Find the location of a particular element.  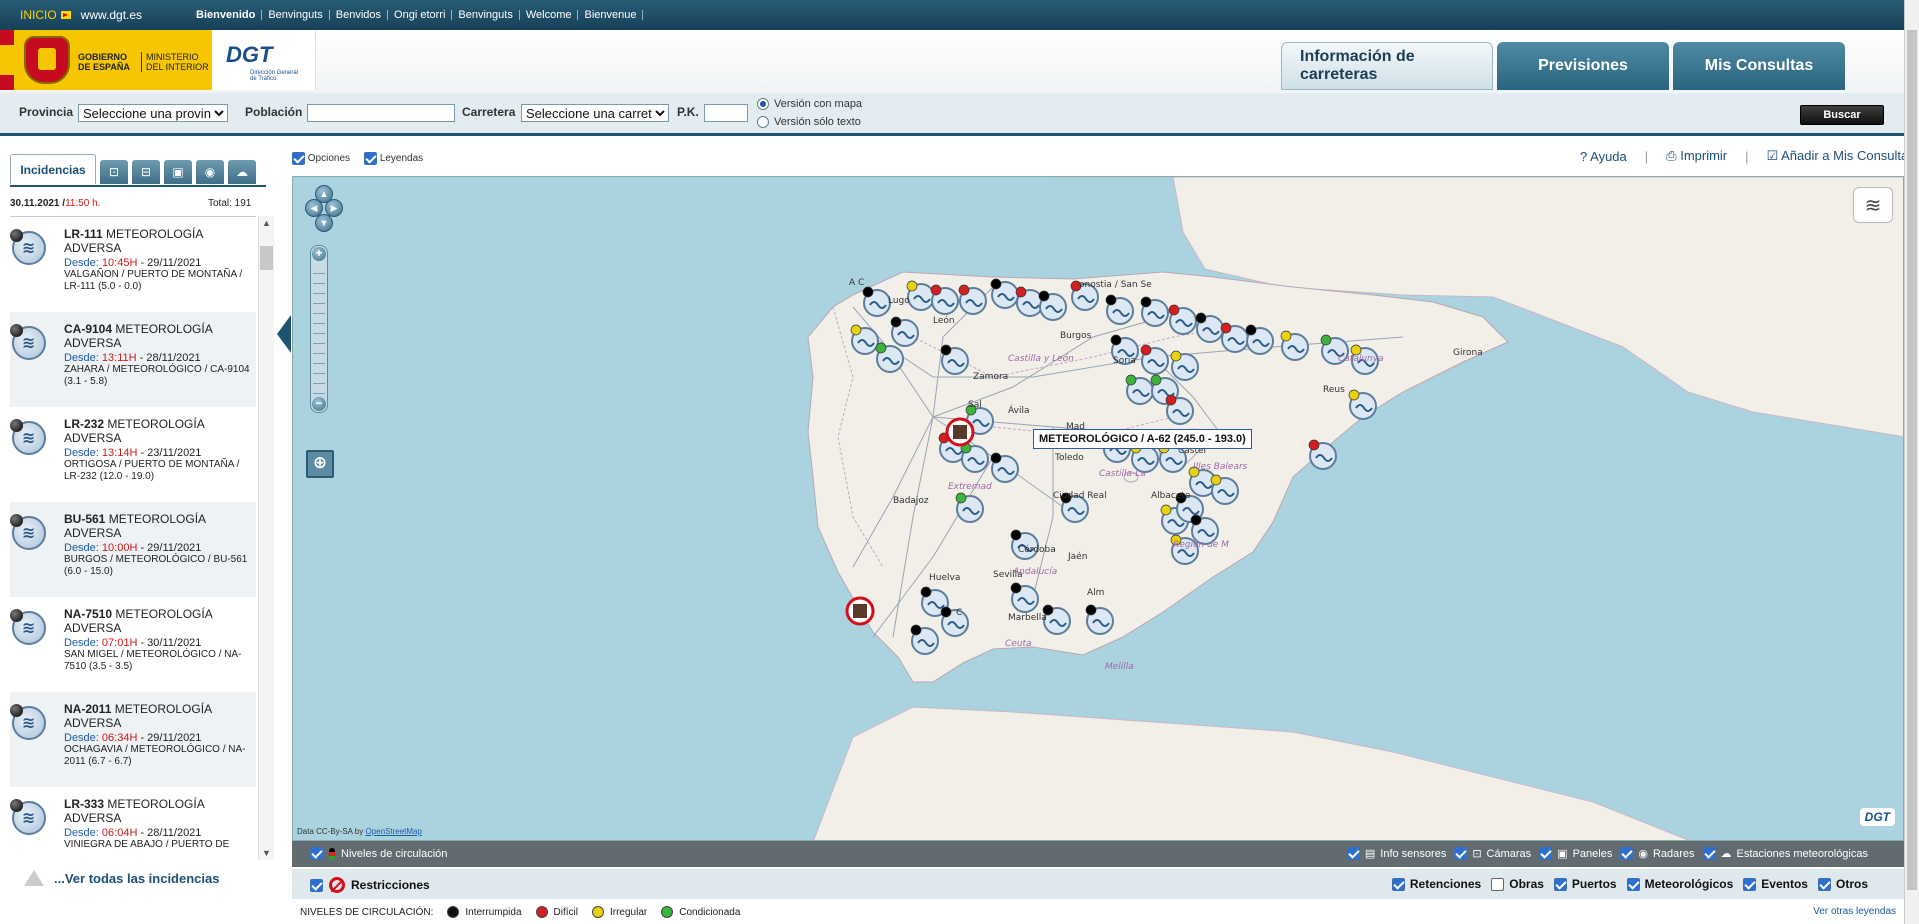

page-scroll-thumb is located at coordinates (1912, 460).